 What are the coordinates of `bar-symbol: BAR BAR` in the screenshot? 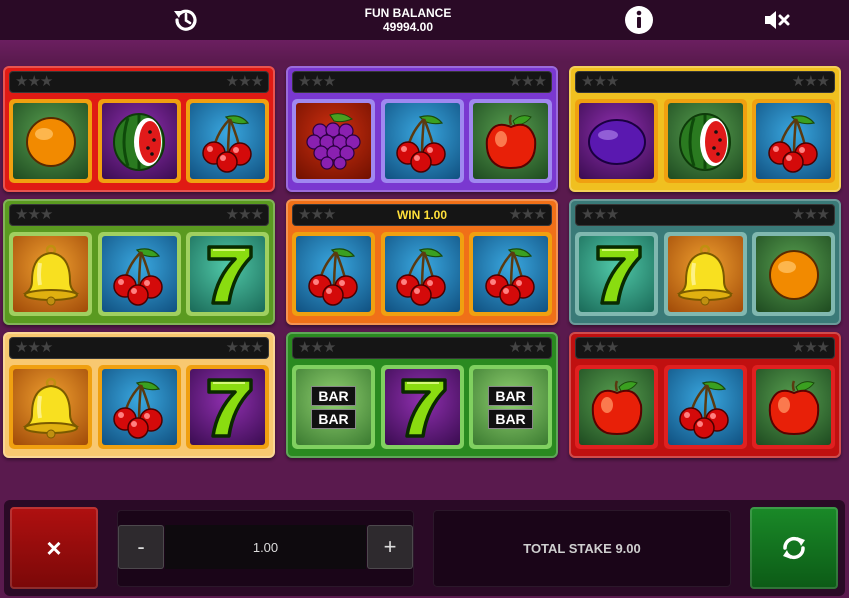 It's located at (333, 407).